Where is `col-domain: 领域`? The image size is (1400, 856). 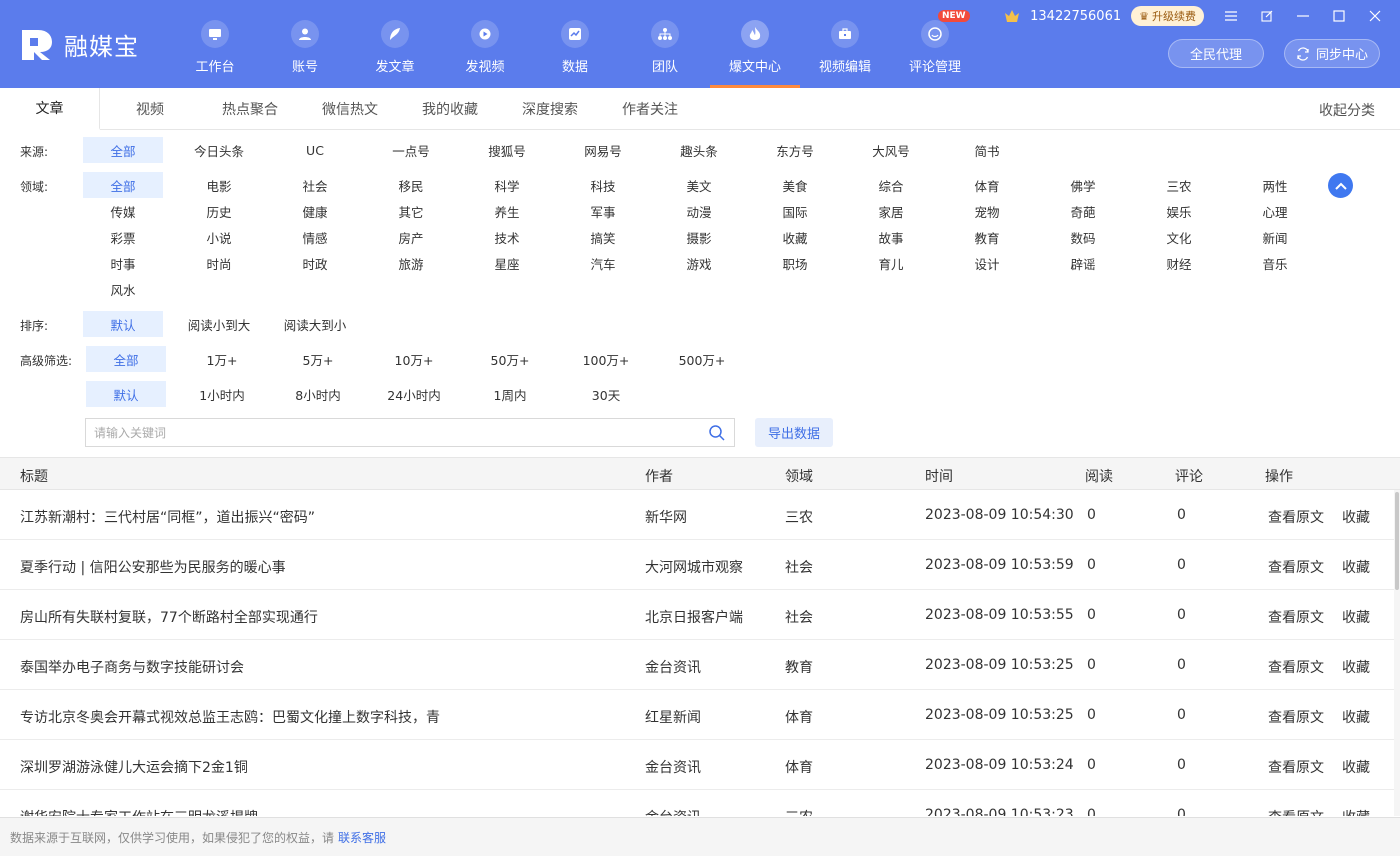
col-domain: 领域 is located at coordinates (799, 476).